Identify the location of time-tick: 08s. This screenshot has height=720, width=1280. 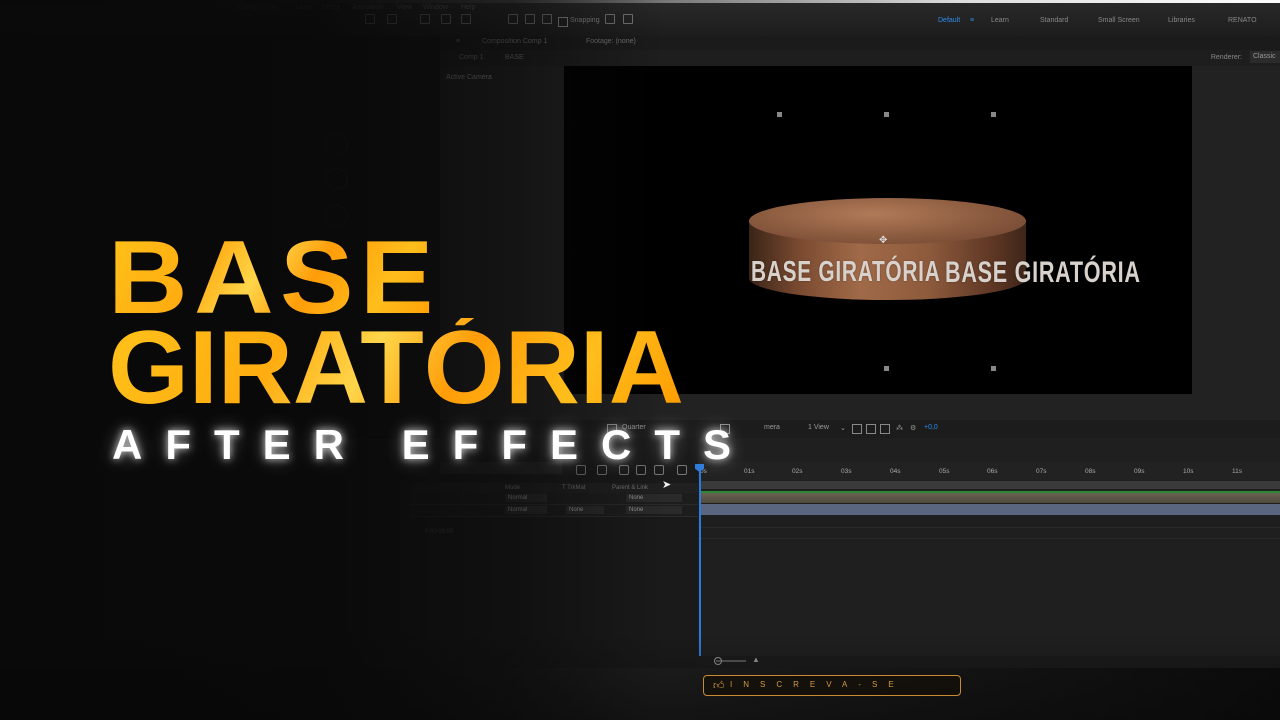
(1090, 471).